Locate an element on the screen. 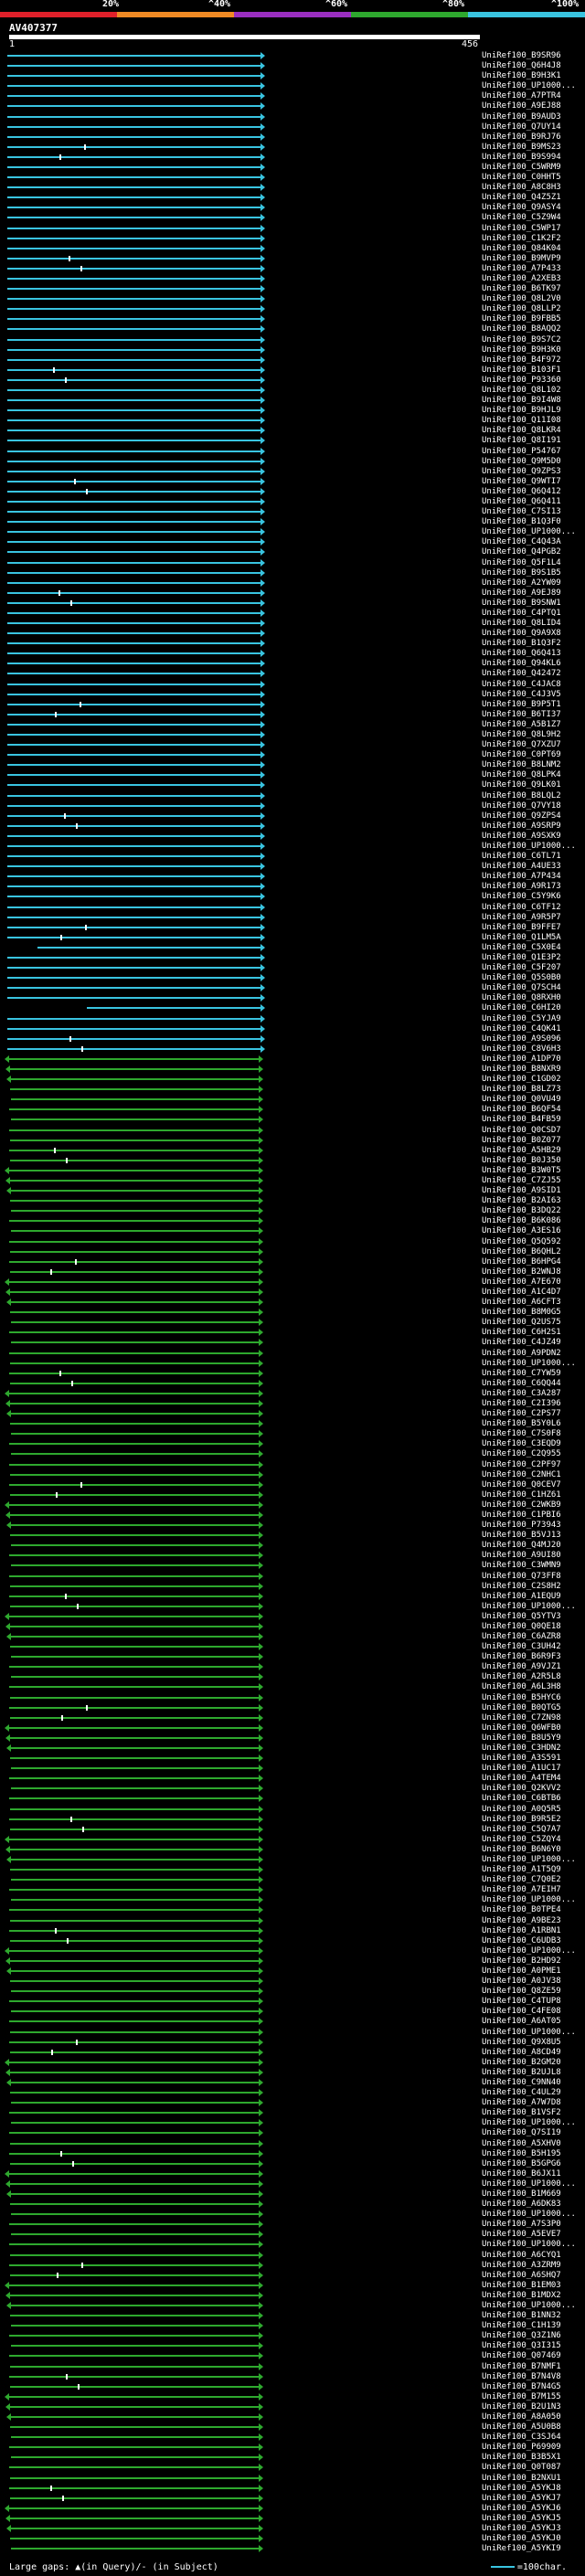 This screenshot has height=2576, width=585. hit-label: UniRef100_B8LQL2 is located at coordinates (521, 796).